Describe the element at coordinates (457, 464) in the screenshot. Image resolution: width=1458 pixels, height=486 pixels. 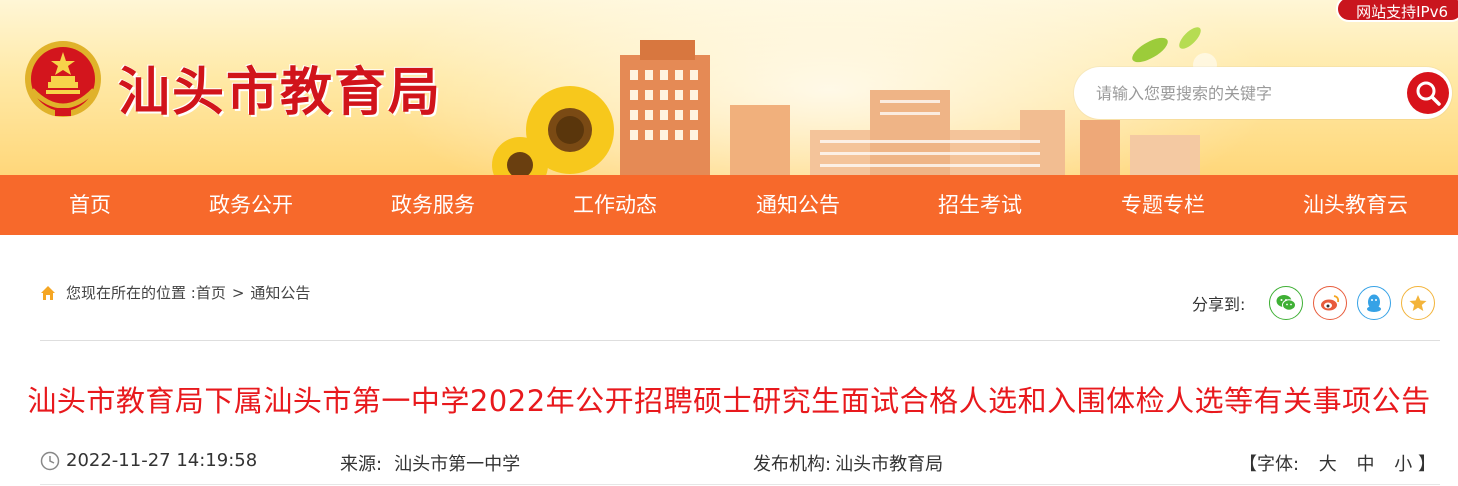
I see `source-value: 汕头市第一中学` at that location.